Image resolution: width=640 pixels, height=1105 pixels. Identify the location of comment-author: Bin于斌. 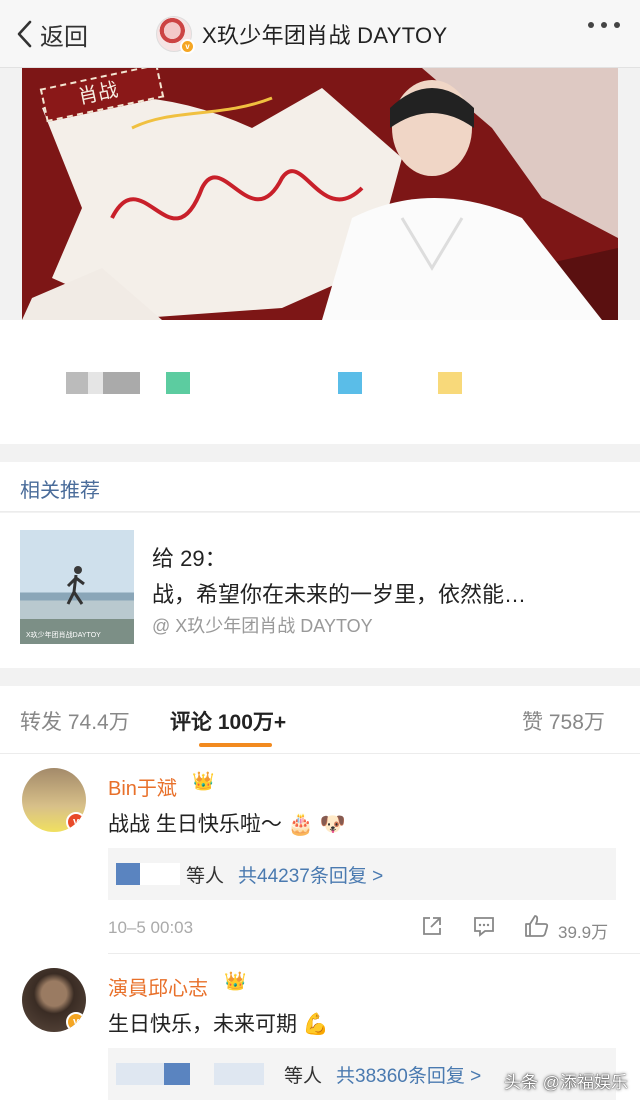
(142, 786).